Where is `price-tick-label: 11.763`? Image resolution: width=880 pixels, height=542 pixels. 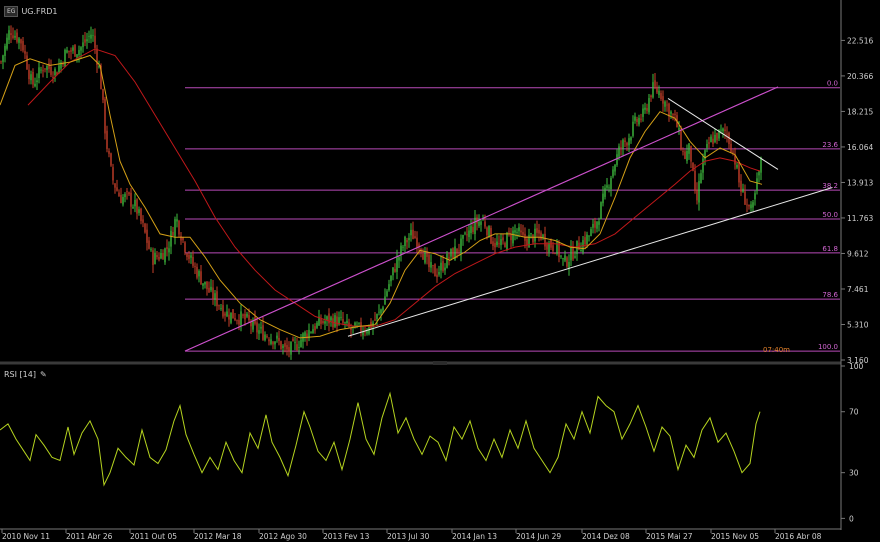 price-tick-label: 11.763 is located at coordinates (860, 218).